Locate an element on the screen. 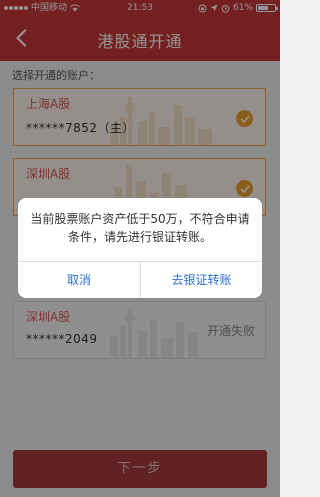 The width and height of the screenshot is (320, 497). transfer-button: 去银证转账 is located at coordinates (201, 280).